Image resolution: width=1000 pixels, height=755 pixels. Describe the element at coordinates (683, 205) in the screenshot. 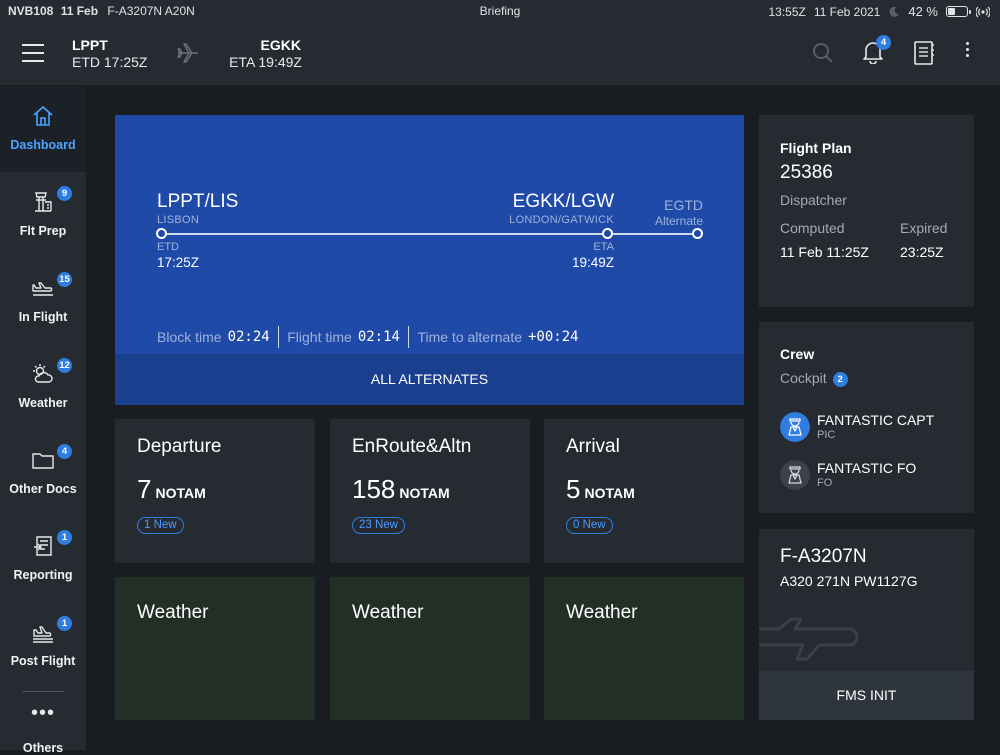

I see `route-alt-code: EGTD` at that location.